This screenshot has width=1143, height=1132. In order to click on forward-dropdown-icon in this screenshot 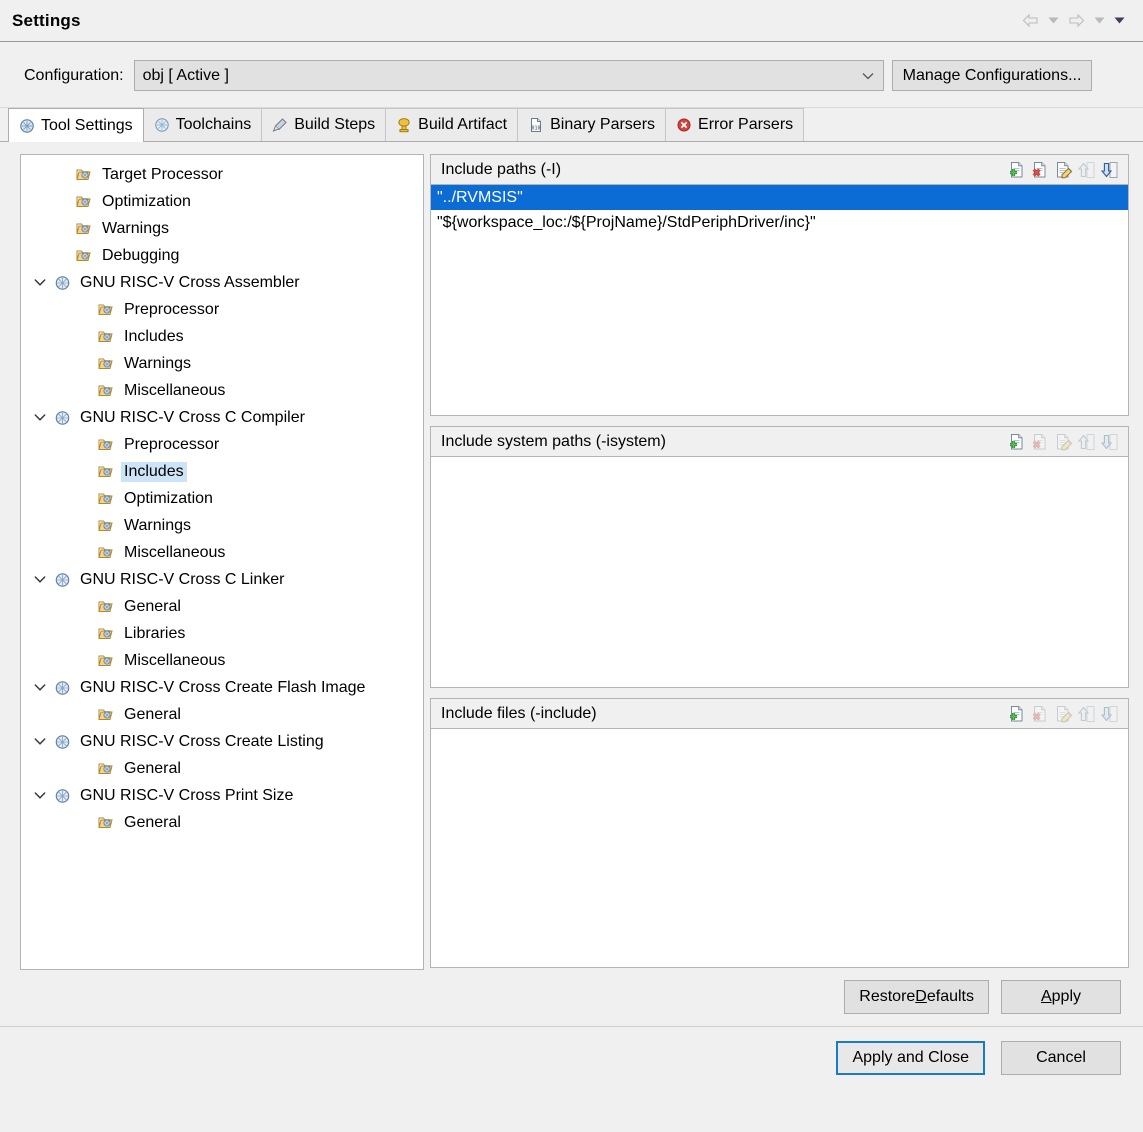, I will do `click(1099, 21)`.